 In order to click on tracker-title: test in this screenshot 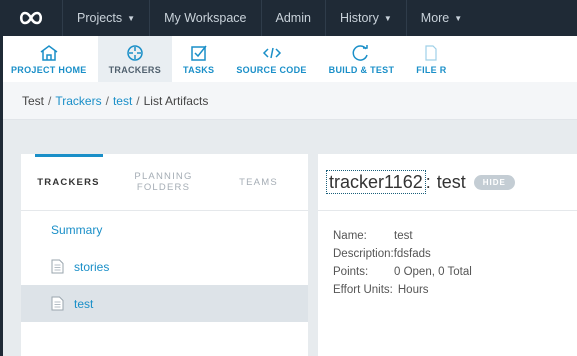, I will do `click(451, 181)`.